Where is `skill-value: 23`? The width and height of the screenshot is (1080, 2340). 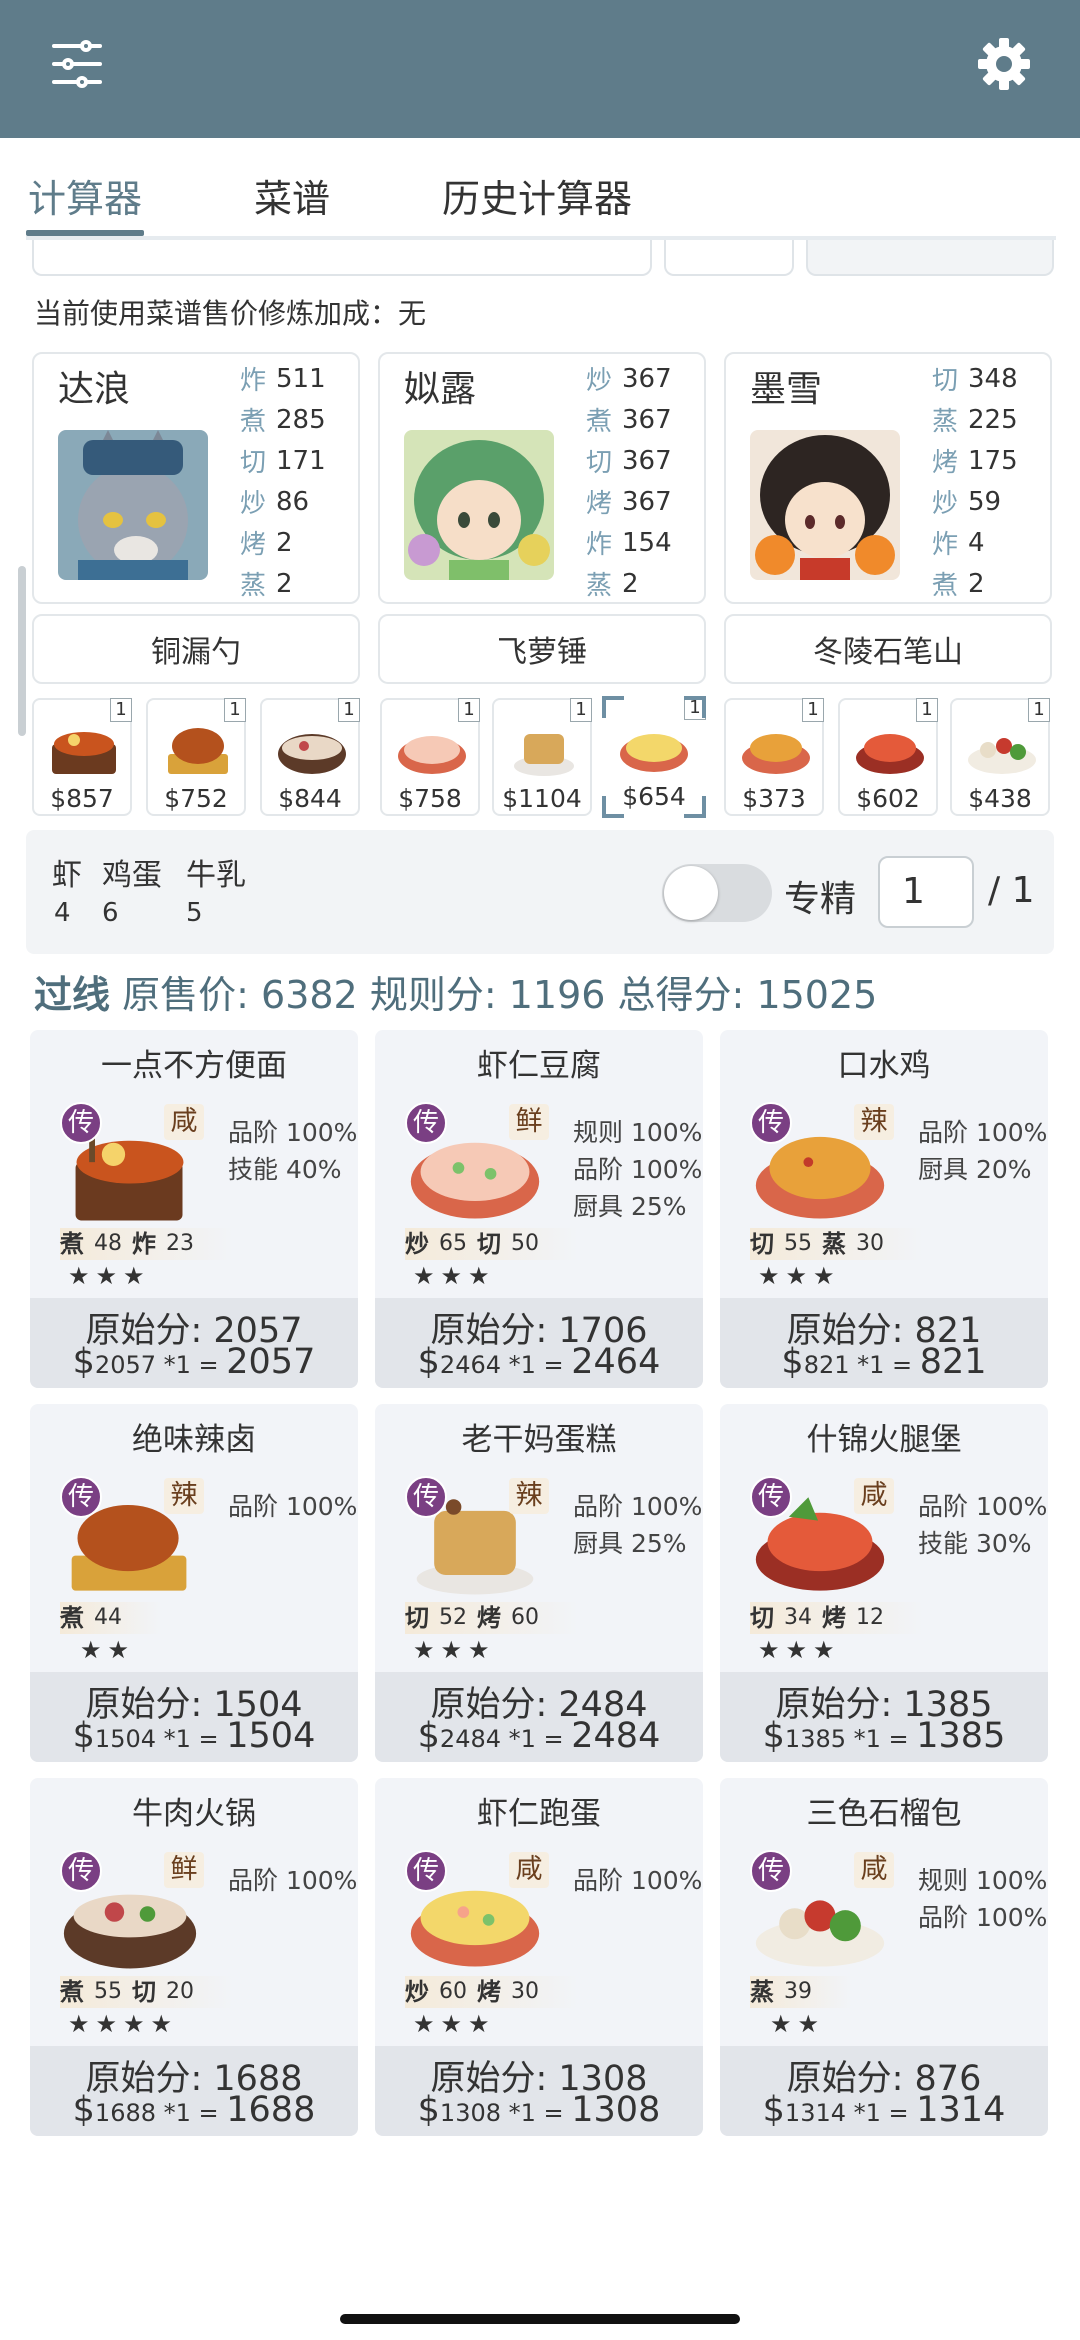 skill-value: 23 is located at coordinates (180, 1243).